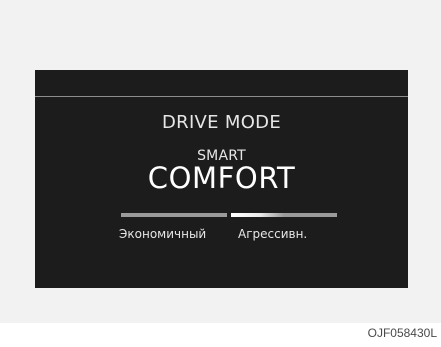 This screenshot has height=347, width=441. I want to click on aggressive-bar-fill, so click(257, 215).